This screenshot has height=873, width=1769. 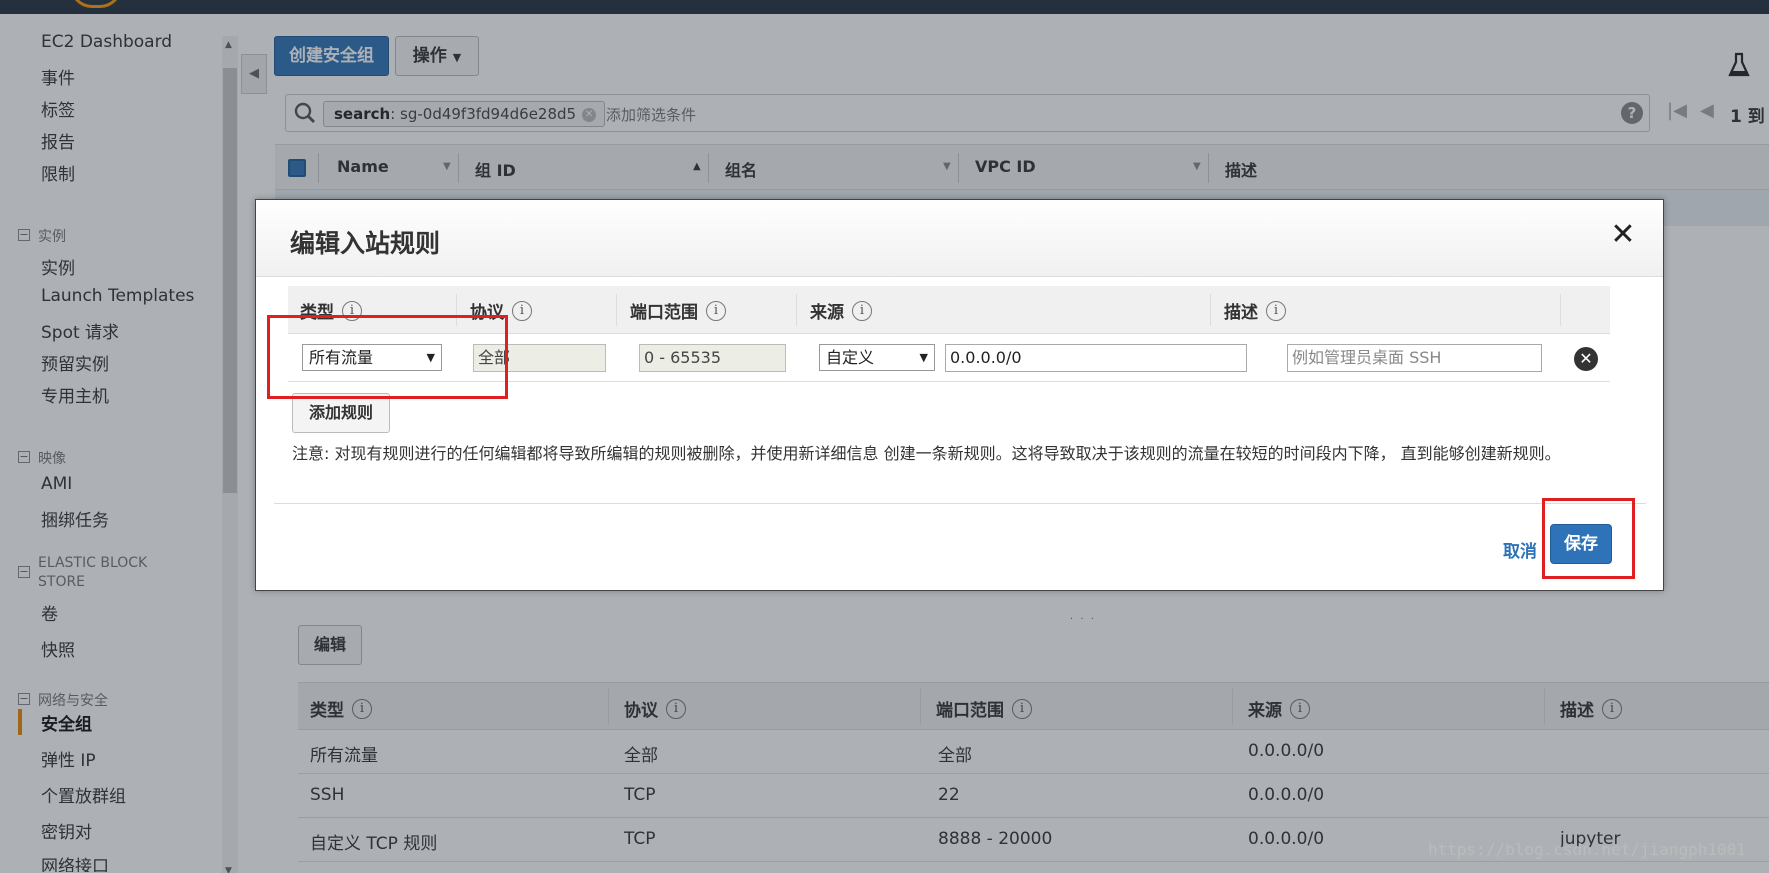 What do you see at coordinates (678, 310) in the screenshot?
I see `column-port-range: 端口范围 i` at bounding box center [678, 310].